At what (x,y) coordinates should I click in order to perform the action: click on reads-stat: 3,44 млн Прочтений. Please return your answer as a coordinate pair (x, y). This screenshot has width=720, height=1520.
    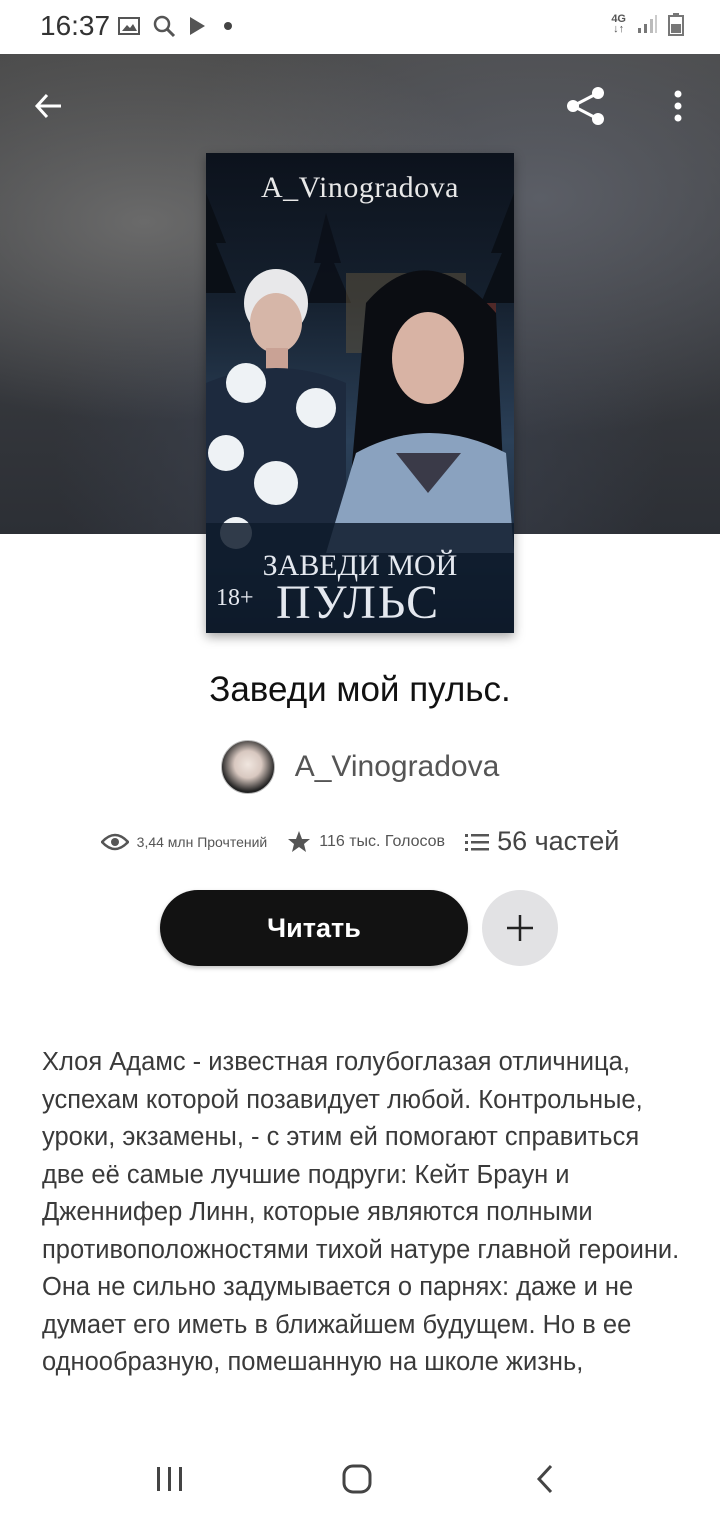
    Looking at the image, I should click on (184, 842).